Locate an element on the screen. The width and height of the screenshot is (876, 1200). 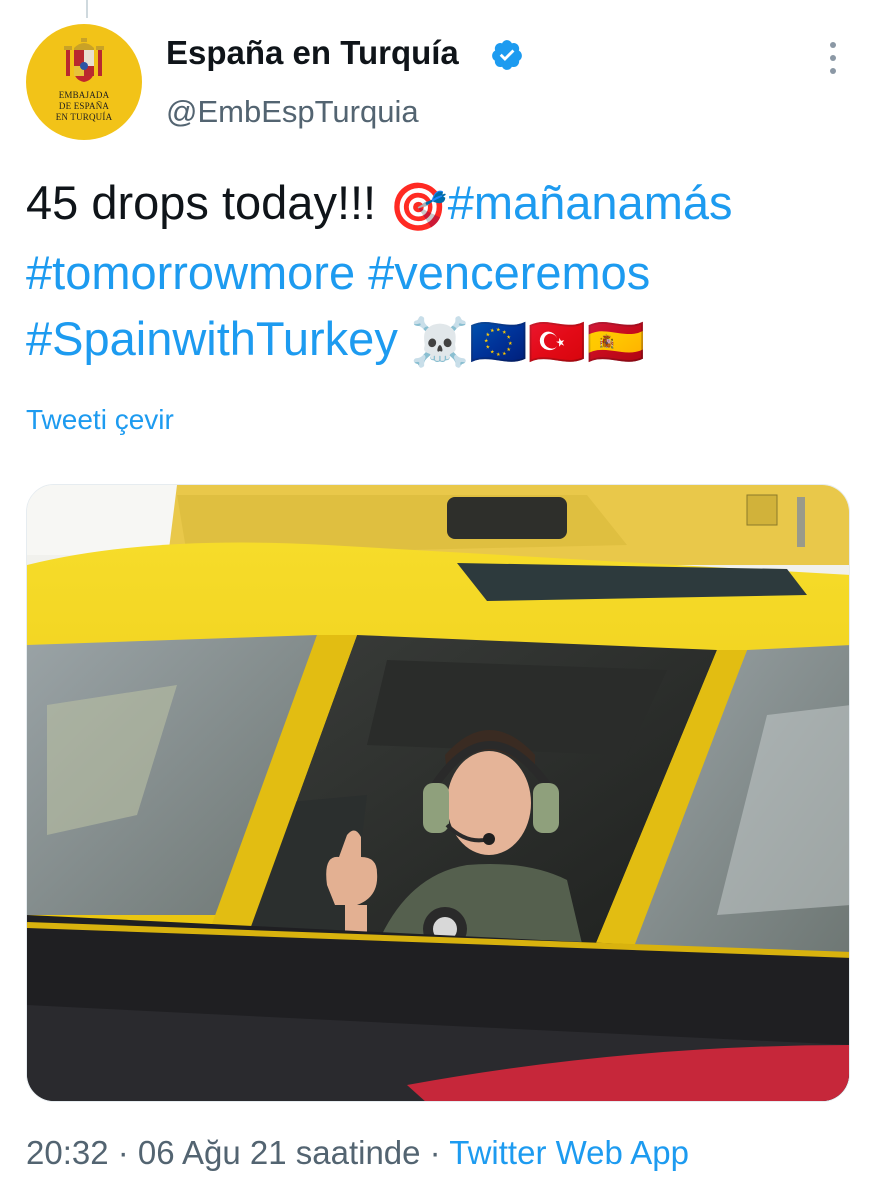
tweet-source-link: Twitter Web App is located at coordinates (569, 1152).